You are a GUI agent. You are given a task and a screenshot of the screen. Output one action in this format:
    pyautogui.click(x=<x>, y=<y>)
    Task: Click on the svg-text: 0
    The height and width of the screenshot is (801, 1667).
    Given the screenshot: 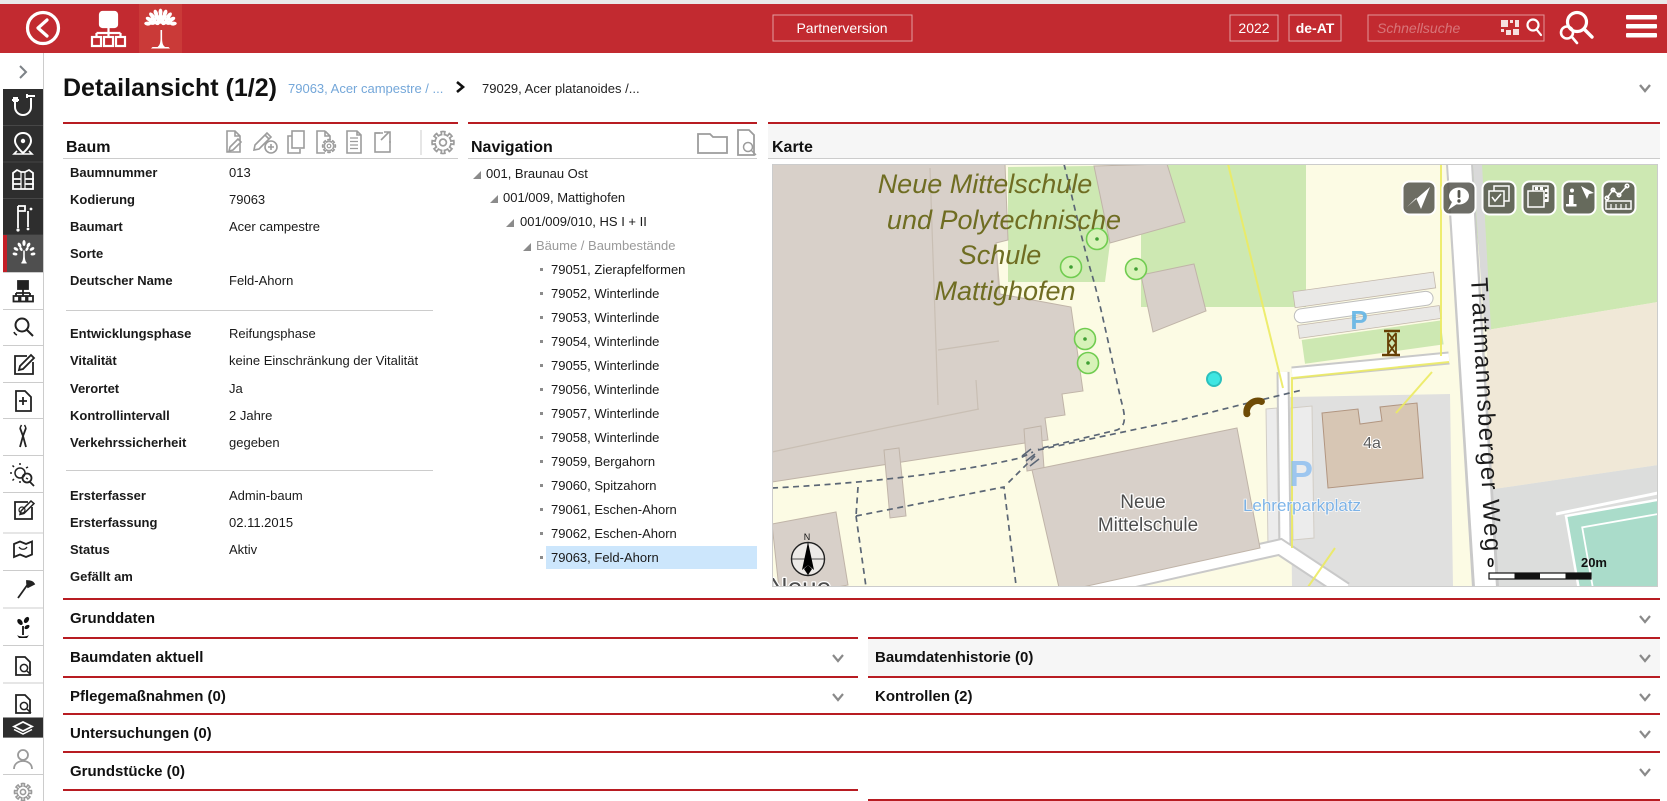 What is the action you would take?
    pyautogui.click(x=1490, y=562)
    